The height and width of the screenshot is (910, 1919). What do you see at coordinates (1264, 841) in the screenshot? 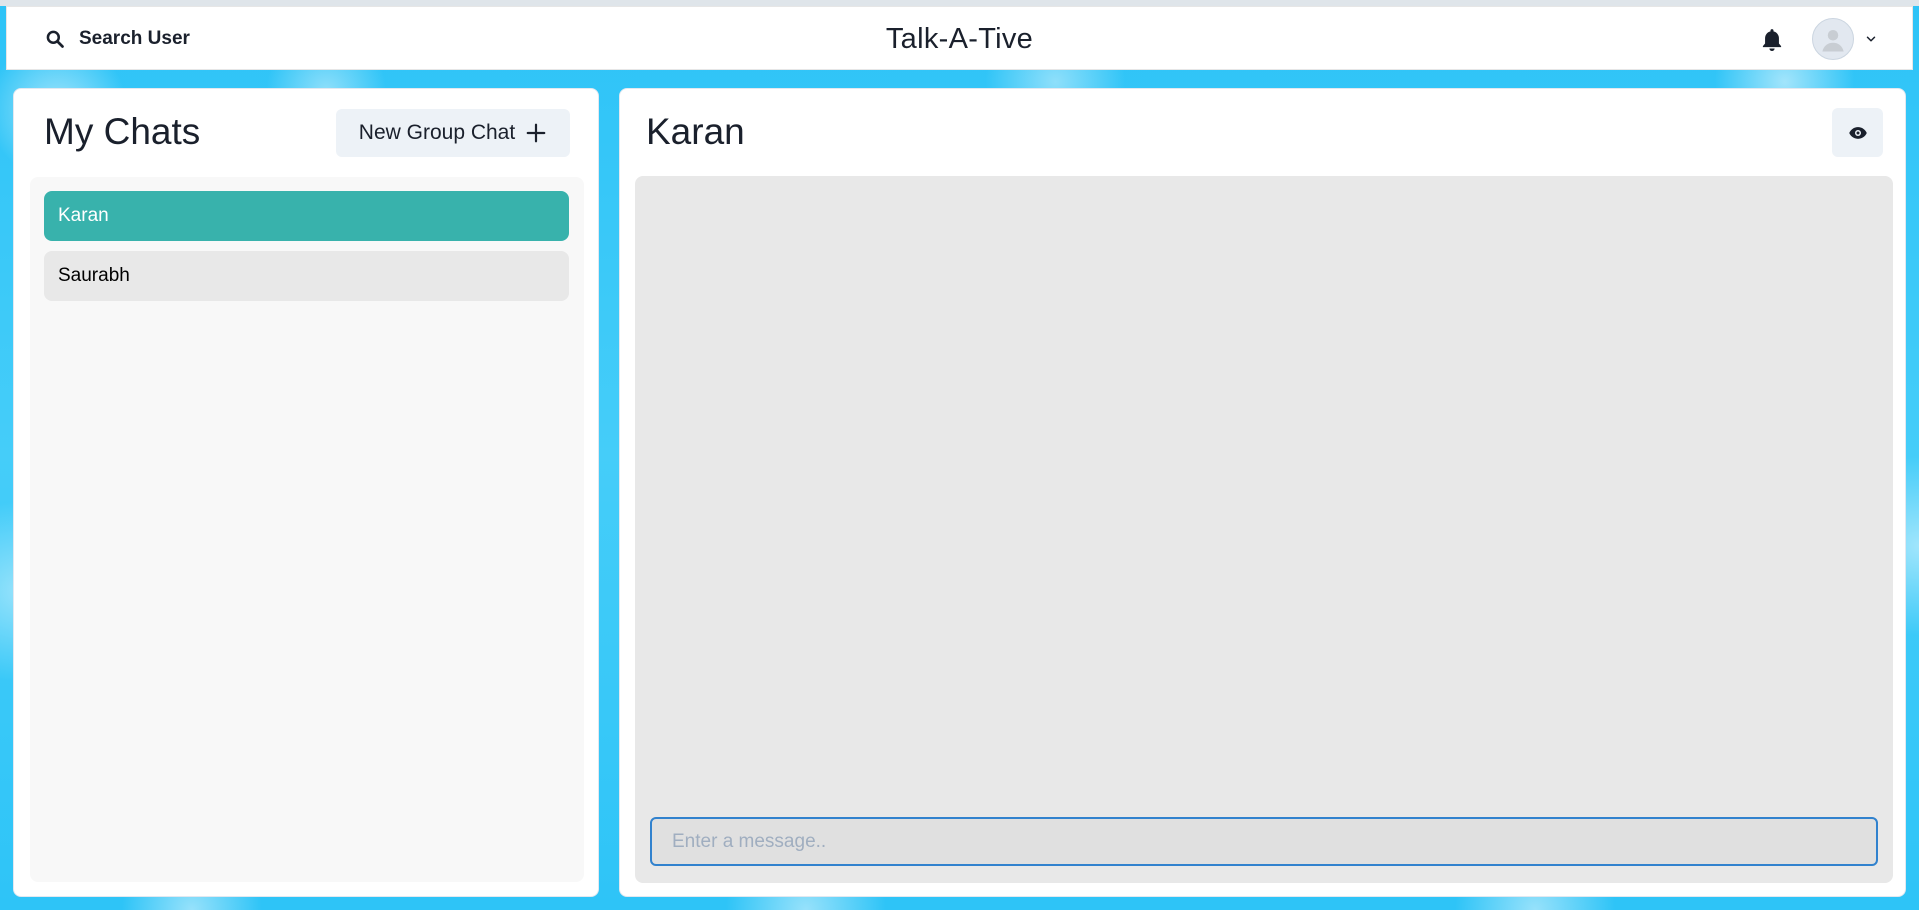
I see `message-input` at bounding box center [1264, 841].